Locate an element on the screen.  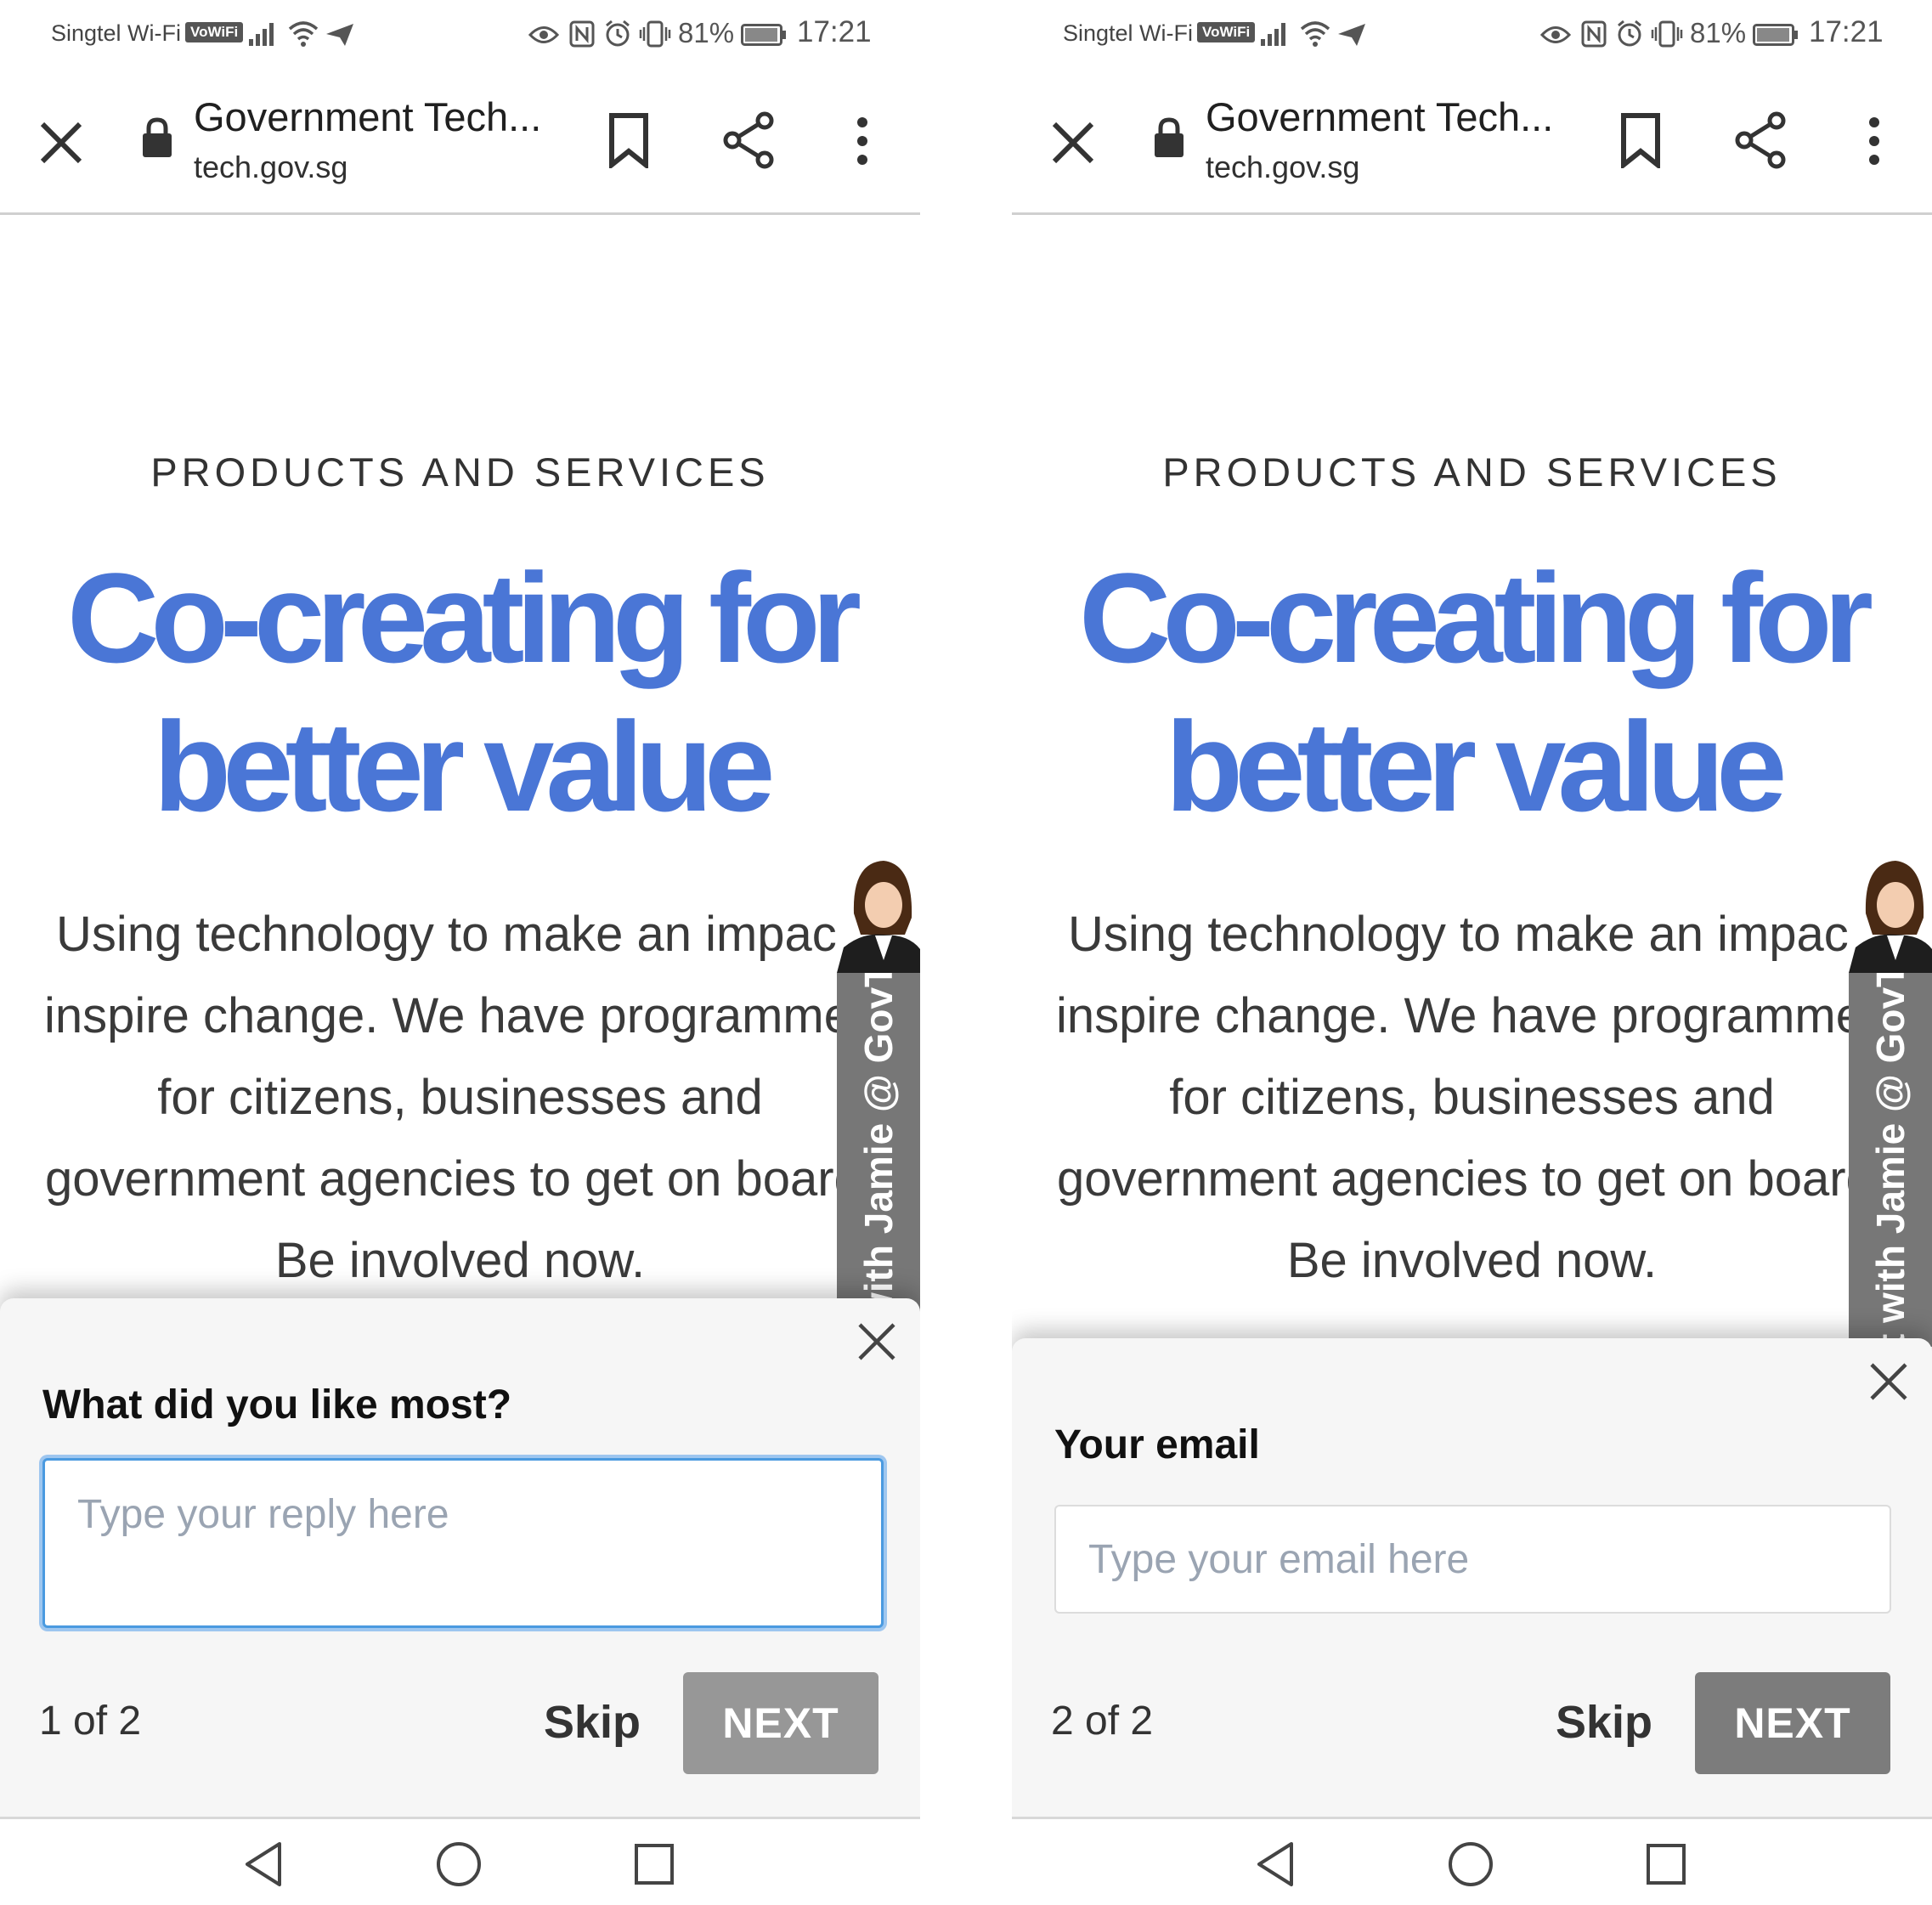
feedback-survey-panel: What did you like most? 1 of 2 Skip NEXT is located at coordinates (460, 1557).